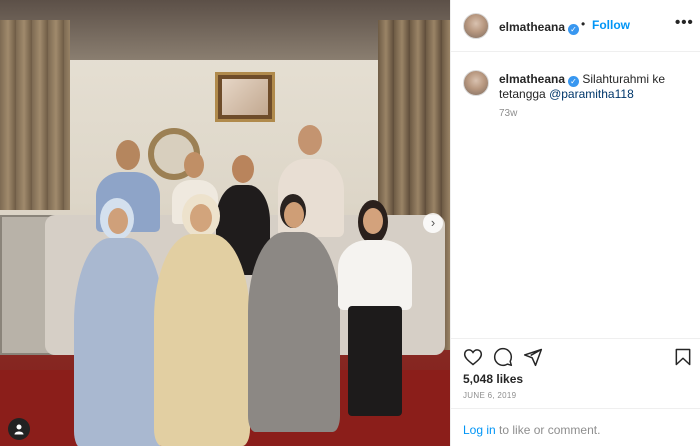 This screenshot has width=700, height=446. I want to click on post-author: elmatheana ✓, so click(539, 27).